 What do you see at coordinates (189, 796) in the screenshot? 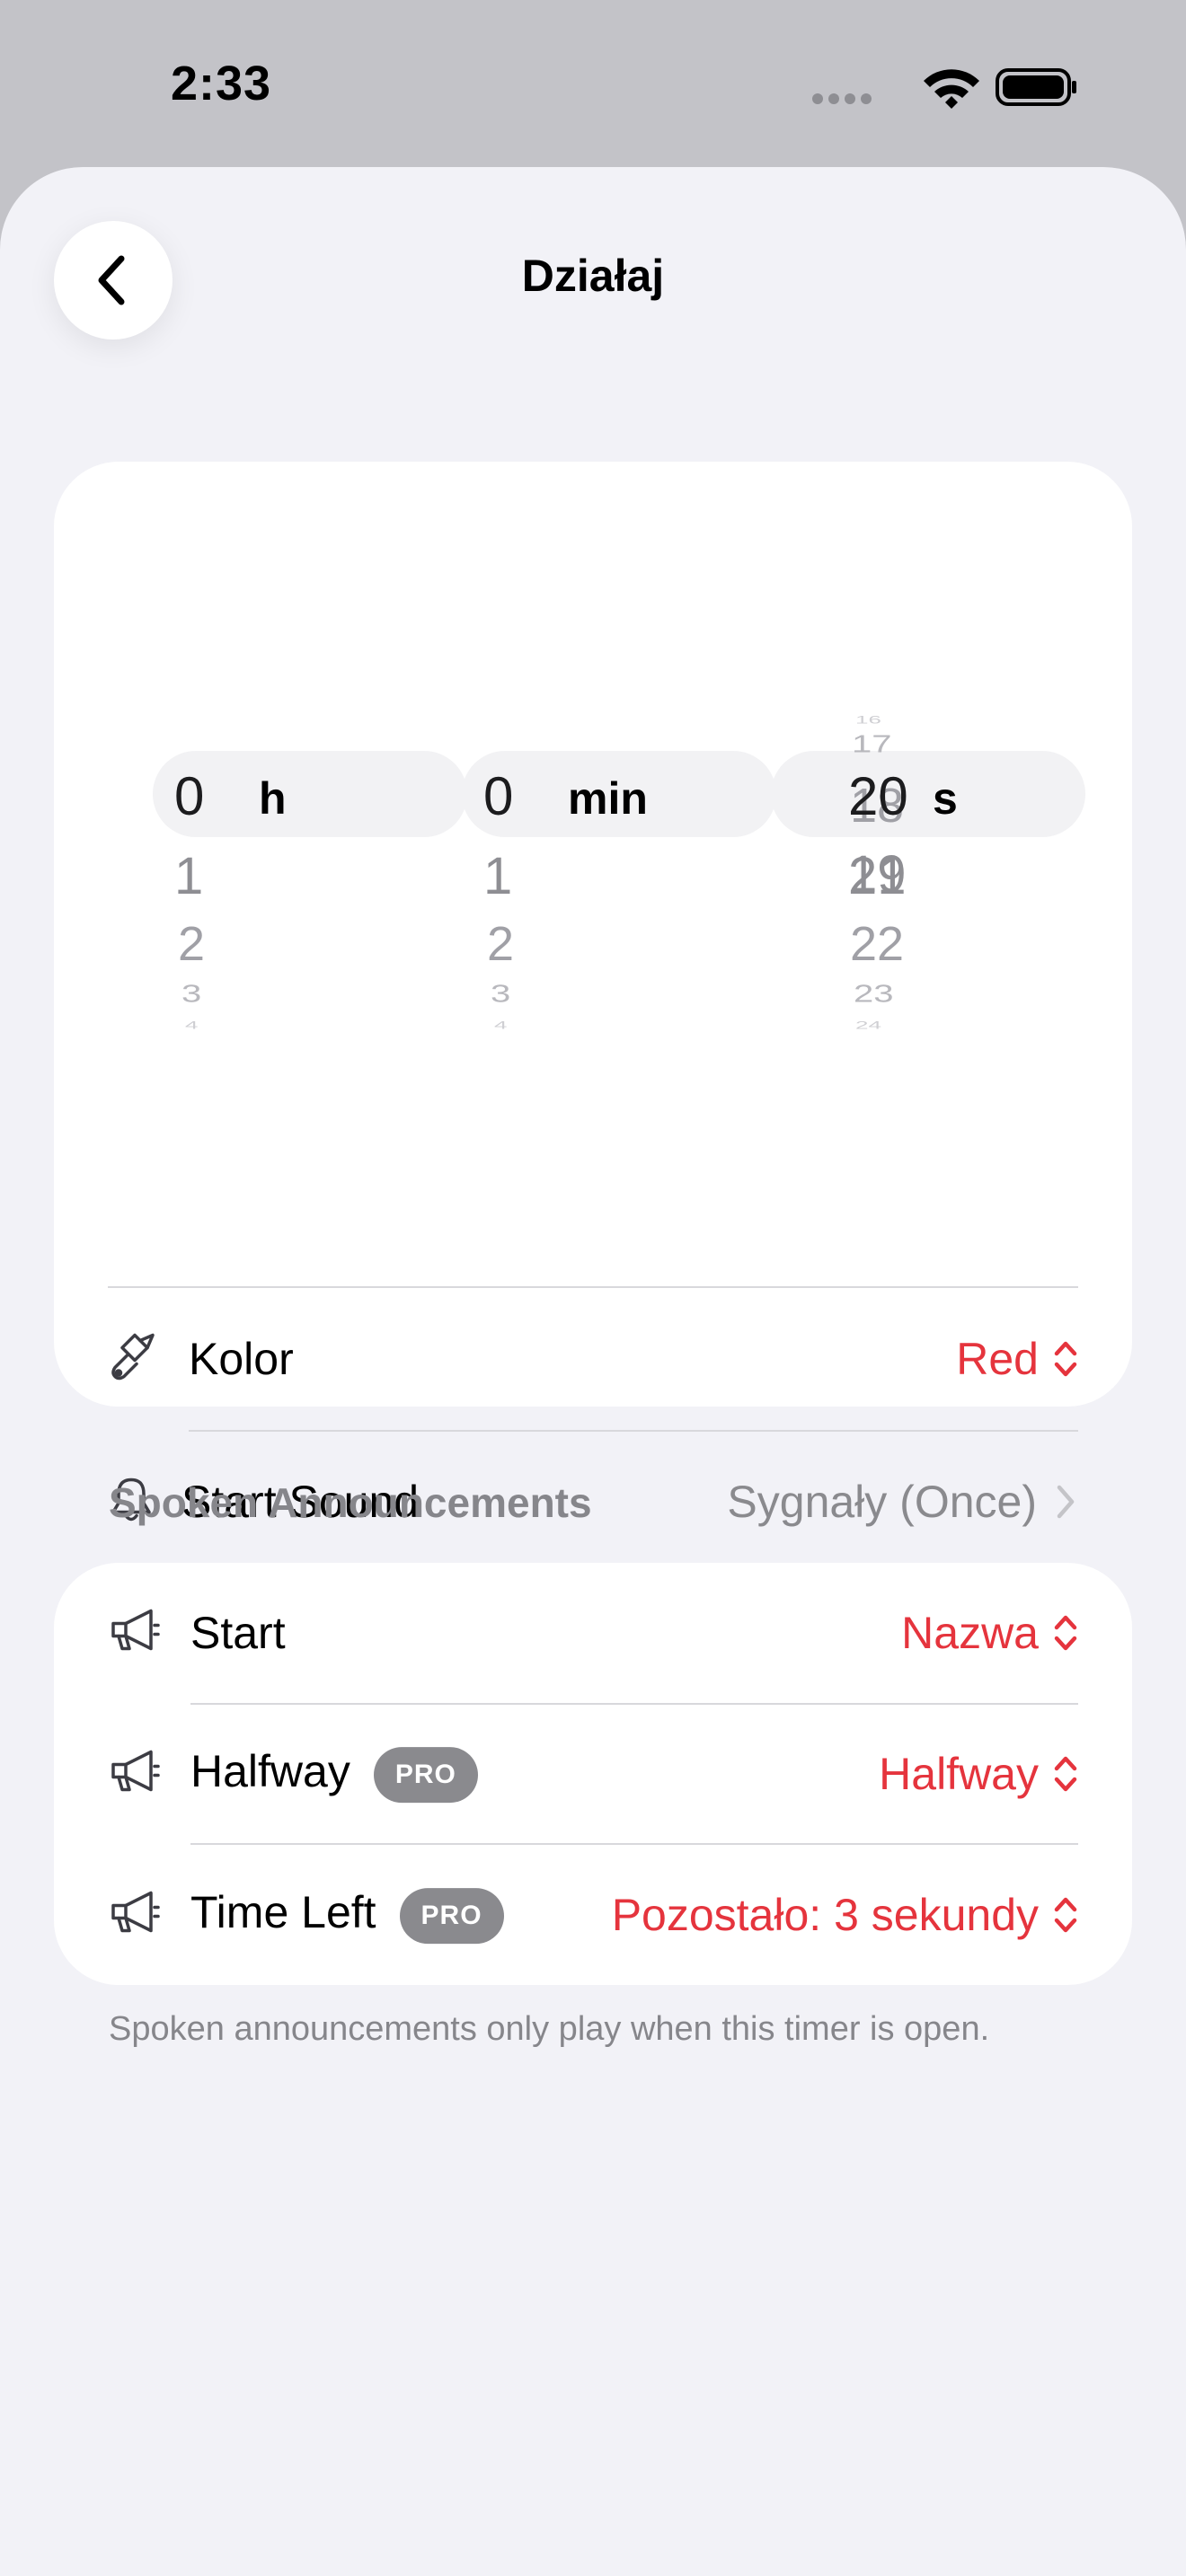
I see `picker-hours-selected: 0` at bounding box center [189, 796].